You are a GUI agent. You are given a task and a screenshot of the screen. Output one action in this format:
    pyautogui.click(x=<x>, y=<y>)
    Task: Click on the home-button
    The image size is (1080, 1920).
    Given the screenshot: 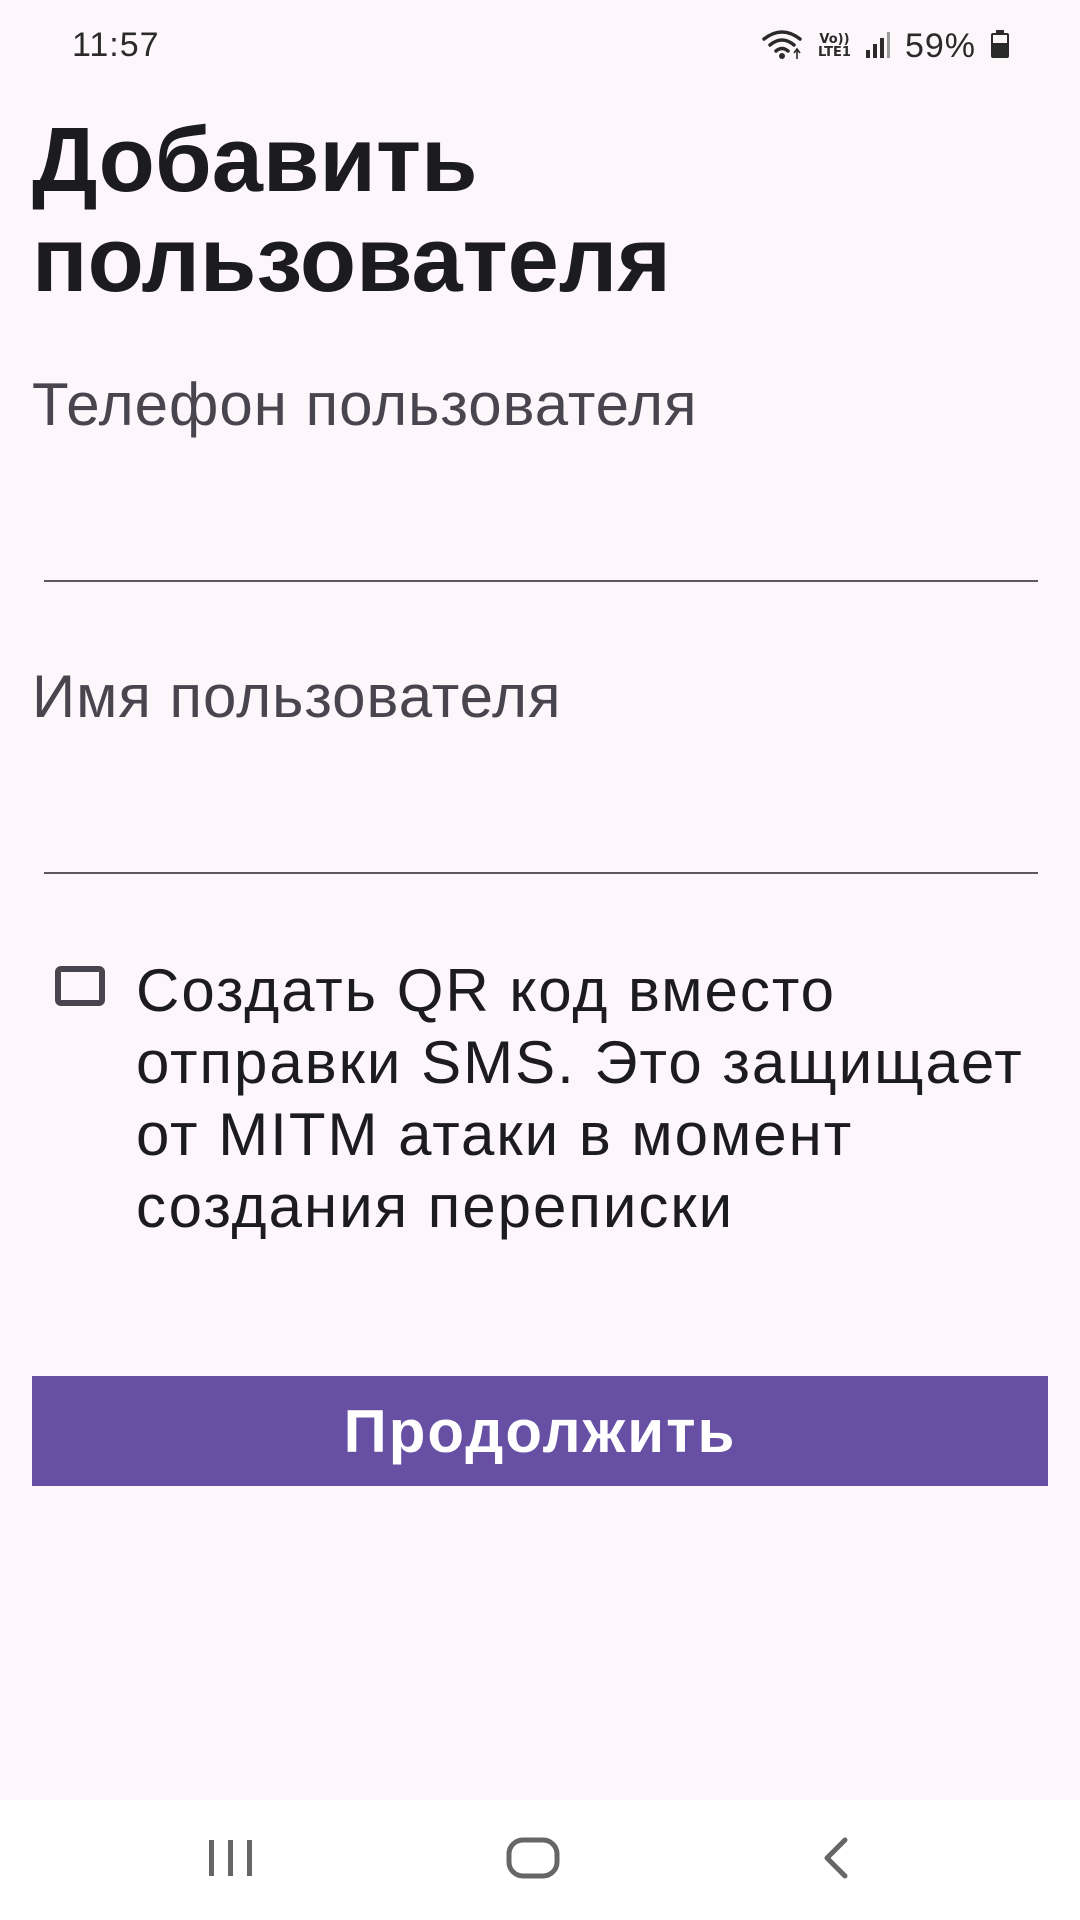 What is the action you would take?
    pyautogui.click(x=533, y=1860)
    